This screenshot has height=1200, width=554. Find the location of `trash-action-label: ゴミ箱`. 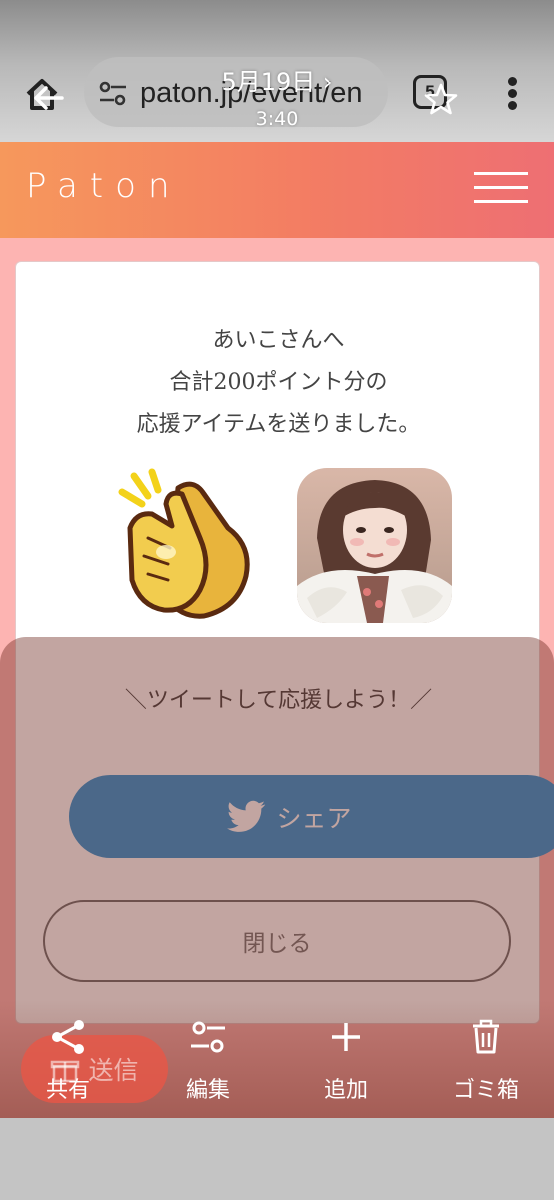

trash-action-label: ゴミ箱 is located at coordinates (485, 1090).